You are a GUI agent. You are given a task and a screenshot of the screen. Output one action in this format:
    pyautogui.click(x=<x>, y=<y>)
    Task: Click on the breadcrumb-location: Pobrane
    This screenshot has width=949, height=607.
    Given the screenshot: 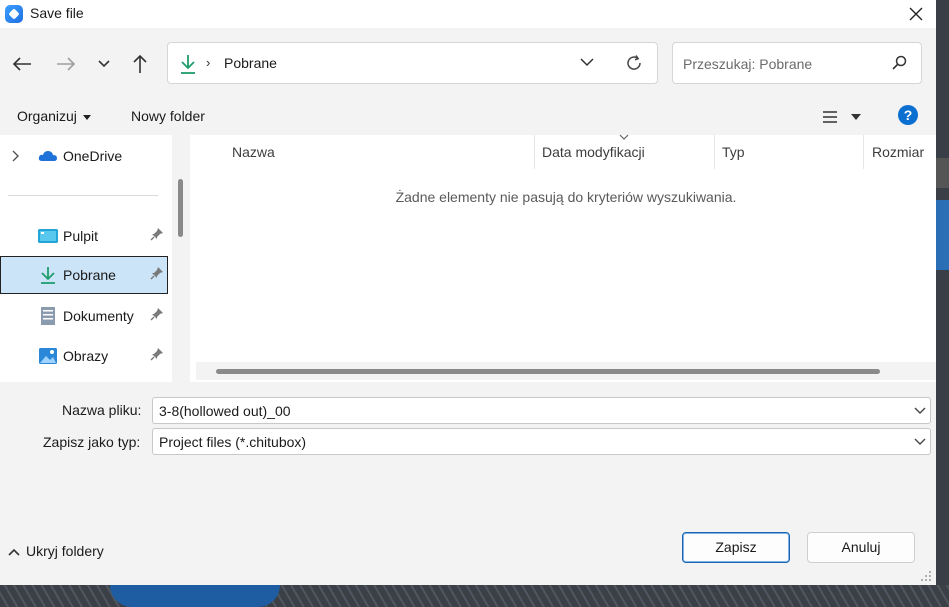 What is the action you would take?
    pyautogui.click(x=250, y=63)
    